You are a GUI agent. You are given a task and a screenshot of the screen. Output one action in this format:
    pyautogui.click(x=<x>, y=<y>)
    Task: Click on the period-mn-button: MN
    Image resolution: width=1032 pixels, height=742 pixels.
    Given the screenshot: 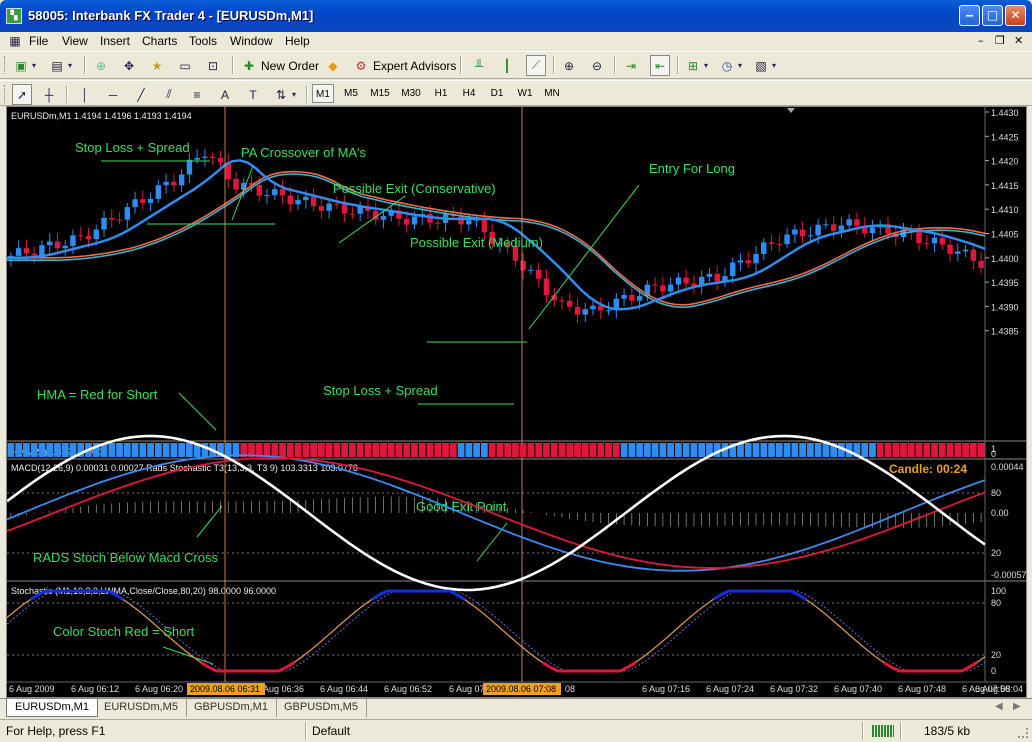 What is the action you would take?
    pyautogui.click(x=552, y=93)
    